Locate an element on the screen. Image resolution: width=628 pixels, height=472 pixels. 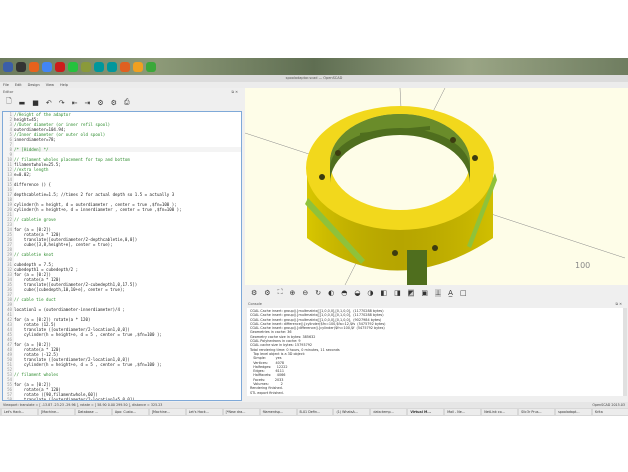
view-back-icon: ◨ is located at coordinates (397, 293).